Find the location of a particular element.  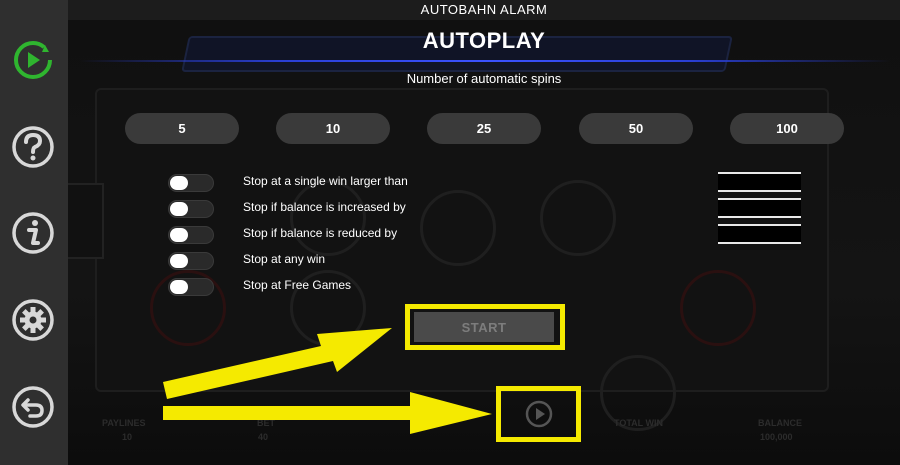

info-button is located at coordinates (33, 233).